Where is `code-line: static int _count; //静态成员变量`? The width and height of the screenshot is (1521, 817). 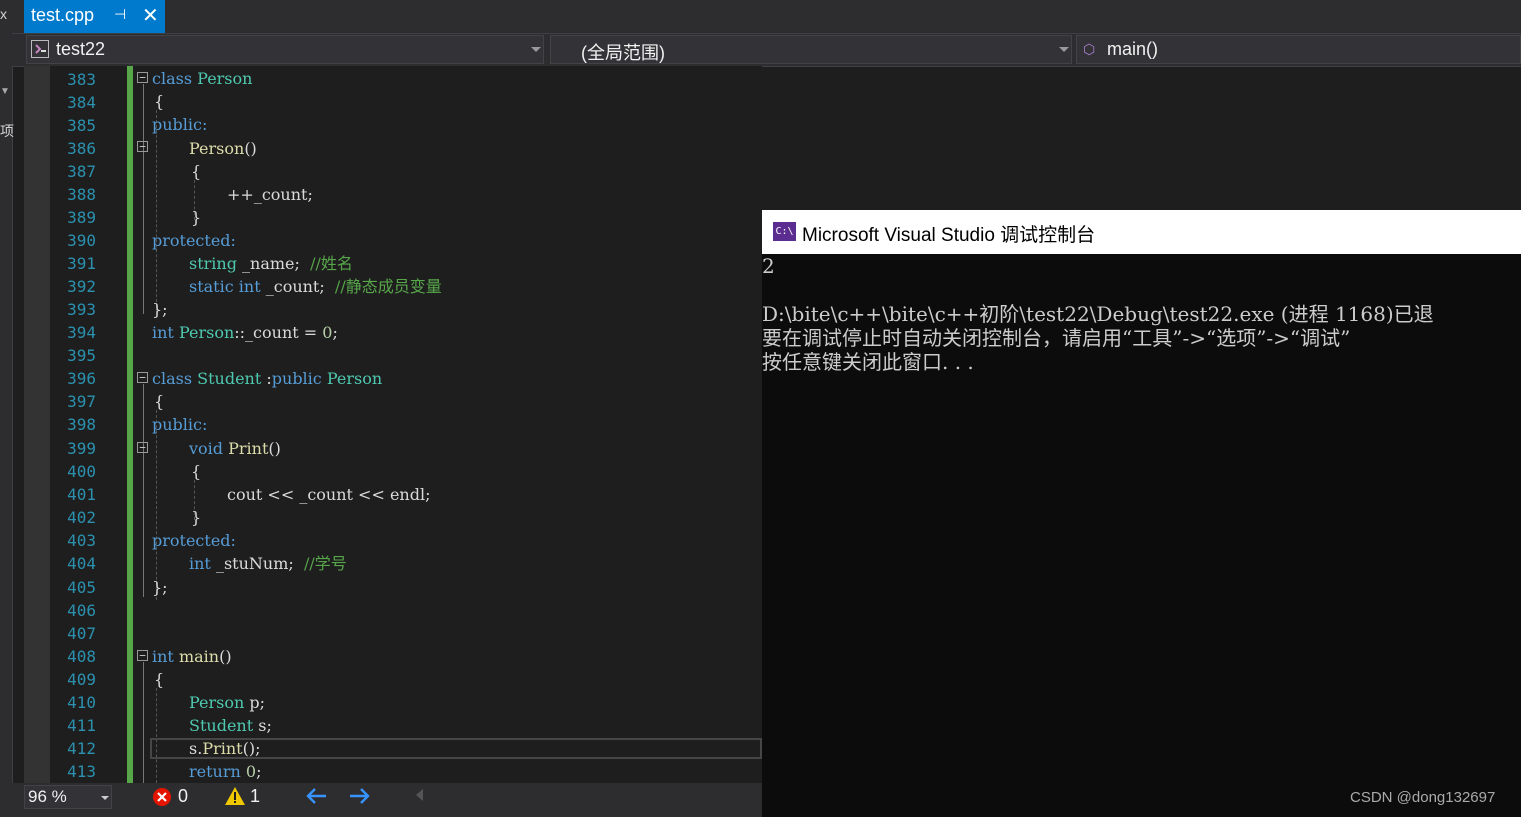
code-line: static int _count; //静态成员变量 is located at coordinates (315, 286).